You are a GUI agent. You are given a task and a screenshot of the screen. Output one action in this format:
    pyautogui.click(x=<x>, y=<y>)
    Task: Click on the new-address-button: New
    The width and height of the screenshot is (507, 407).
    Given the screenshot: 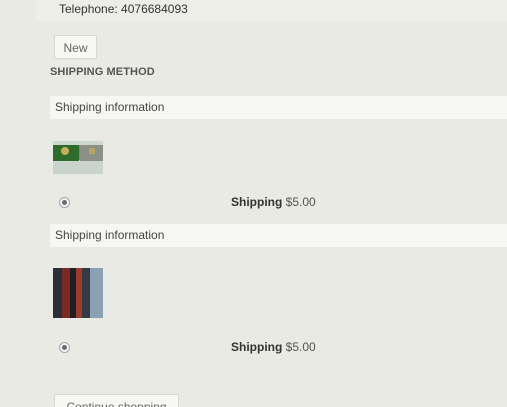 What is the action you would take?
    pyautogui.click(x=75, y=47)
    